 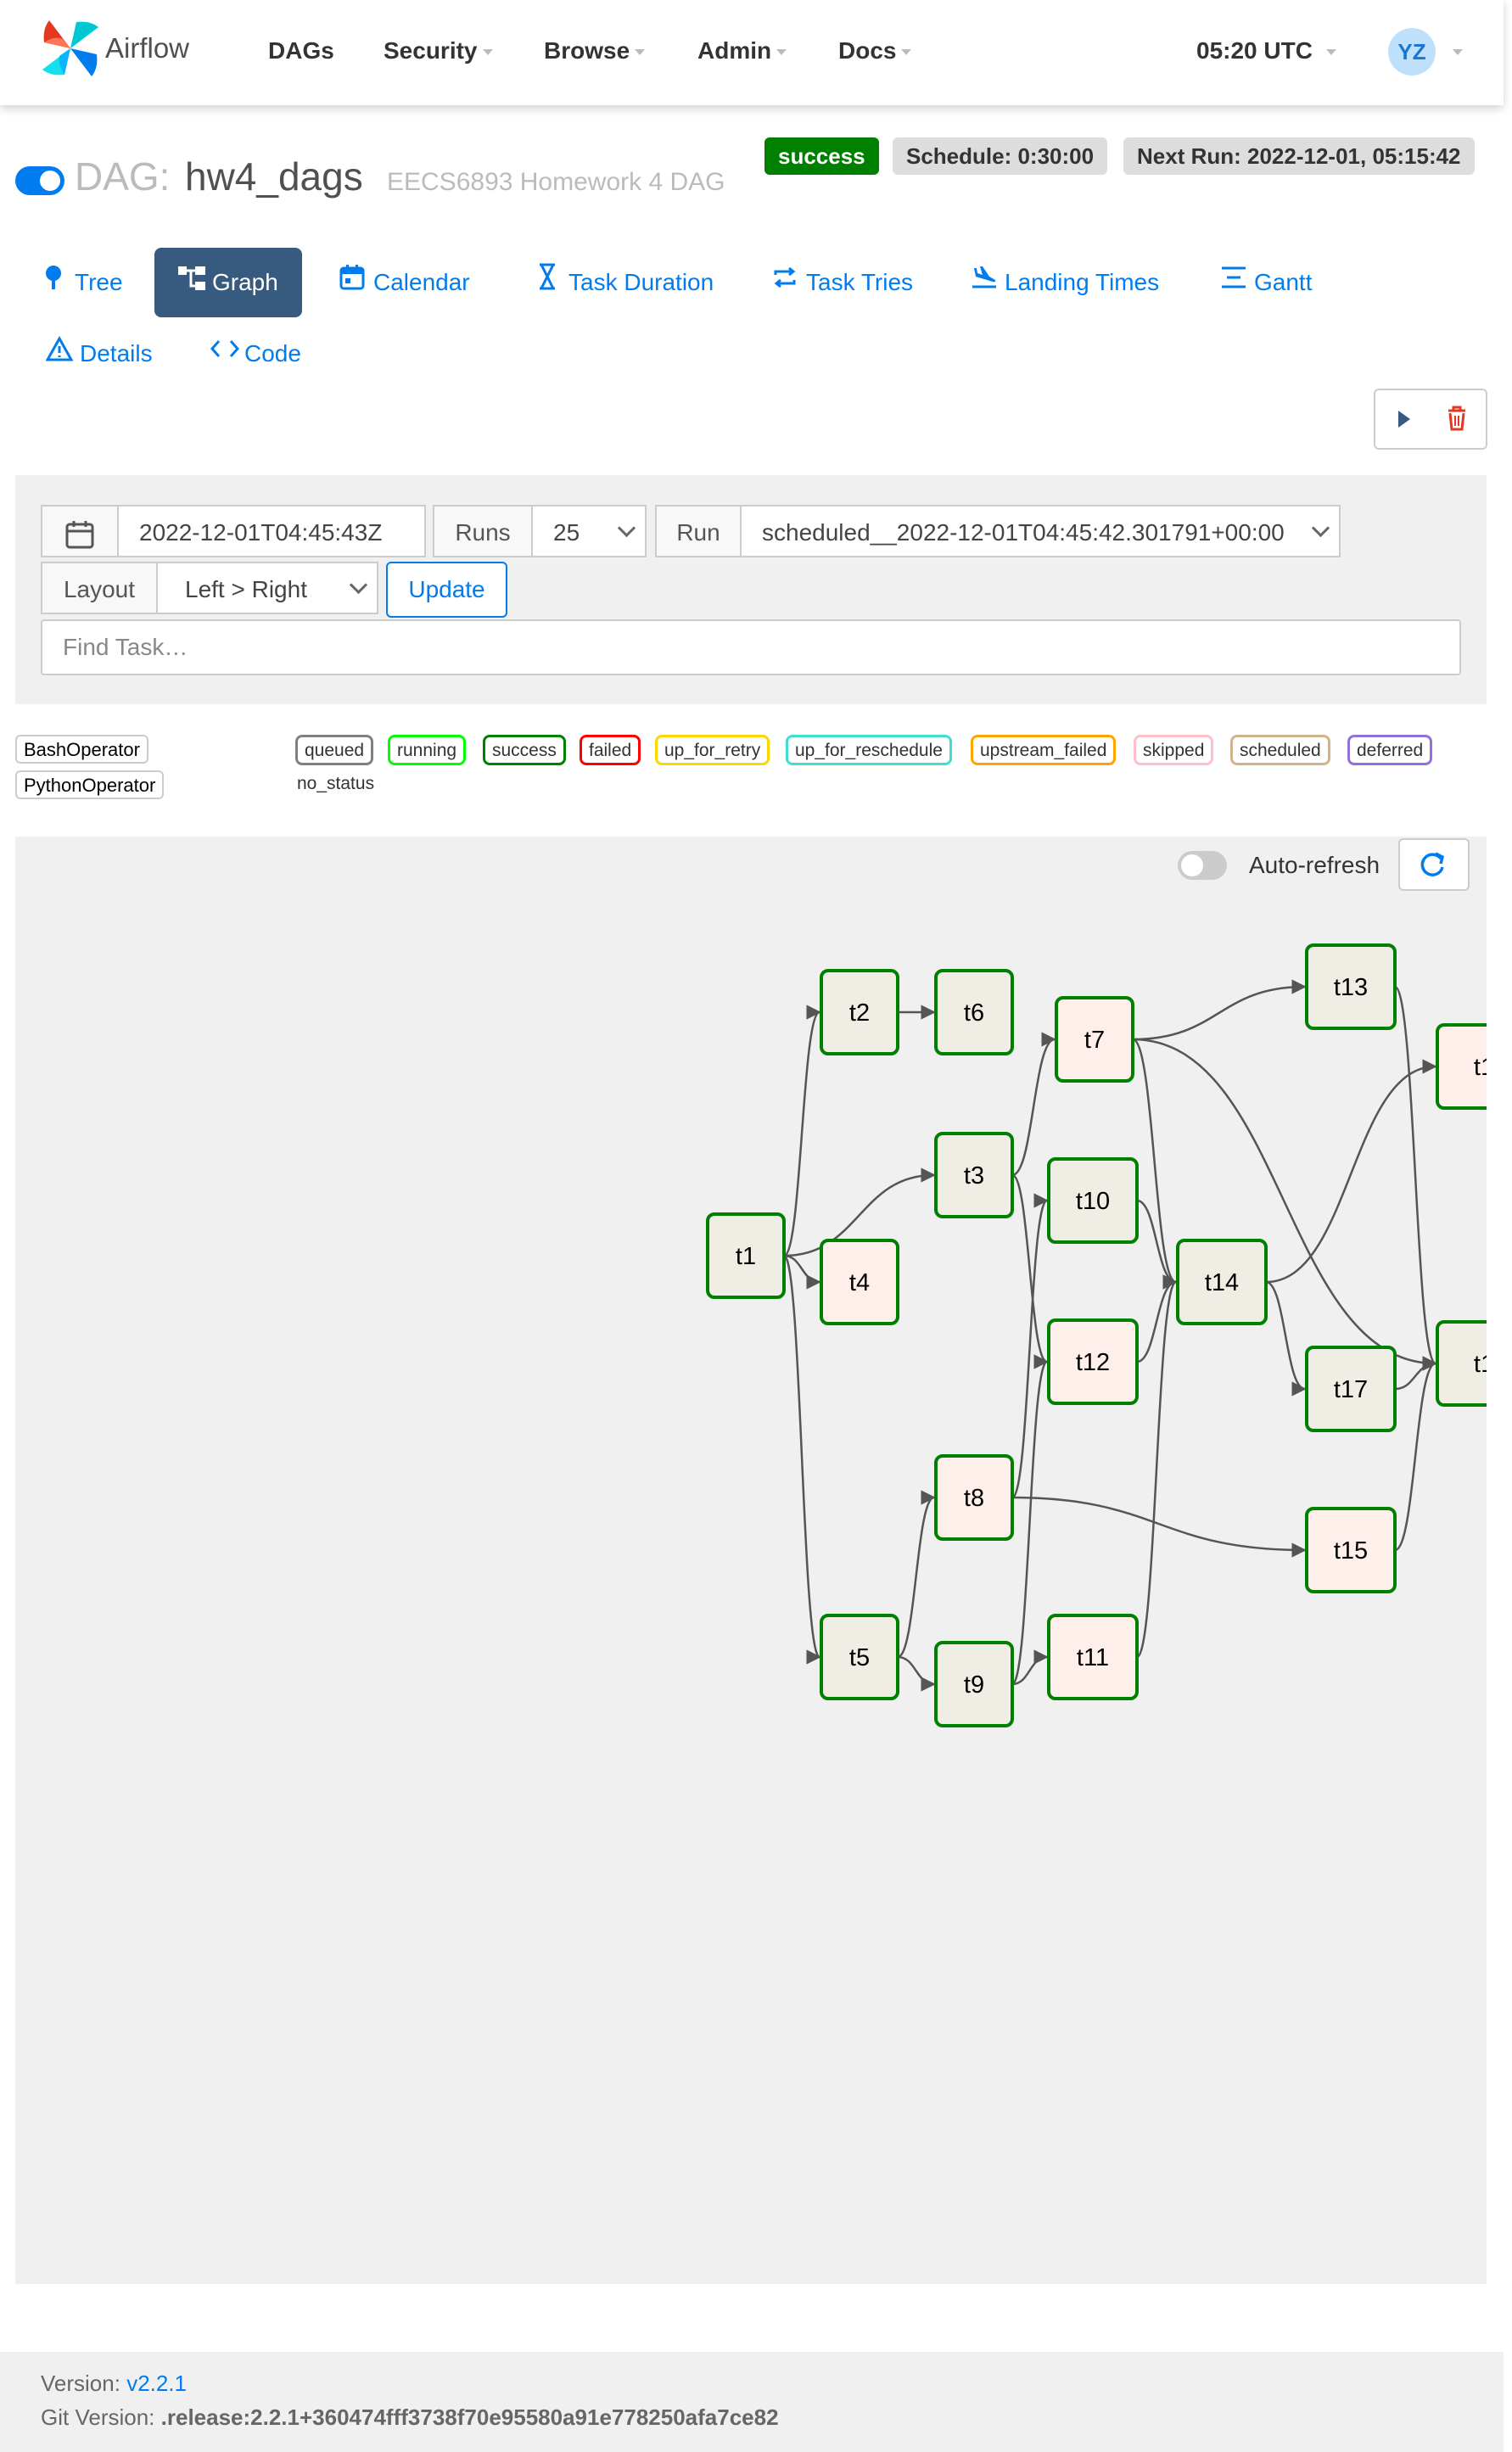 I want to click on legend-state-running: running, so click(x=427, y=750).